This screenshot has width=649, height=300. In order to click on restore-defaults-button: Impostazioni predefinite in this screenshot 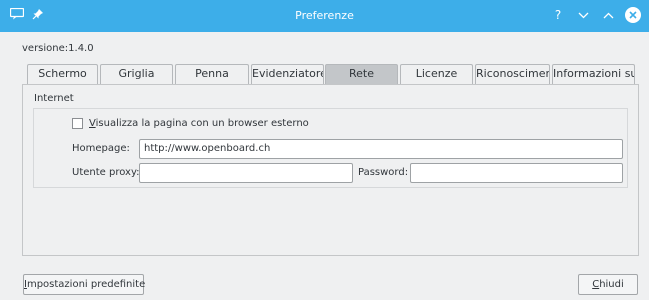, I will do `click(84, 284)`.